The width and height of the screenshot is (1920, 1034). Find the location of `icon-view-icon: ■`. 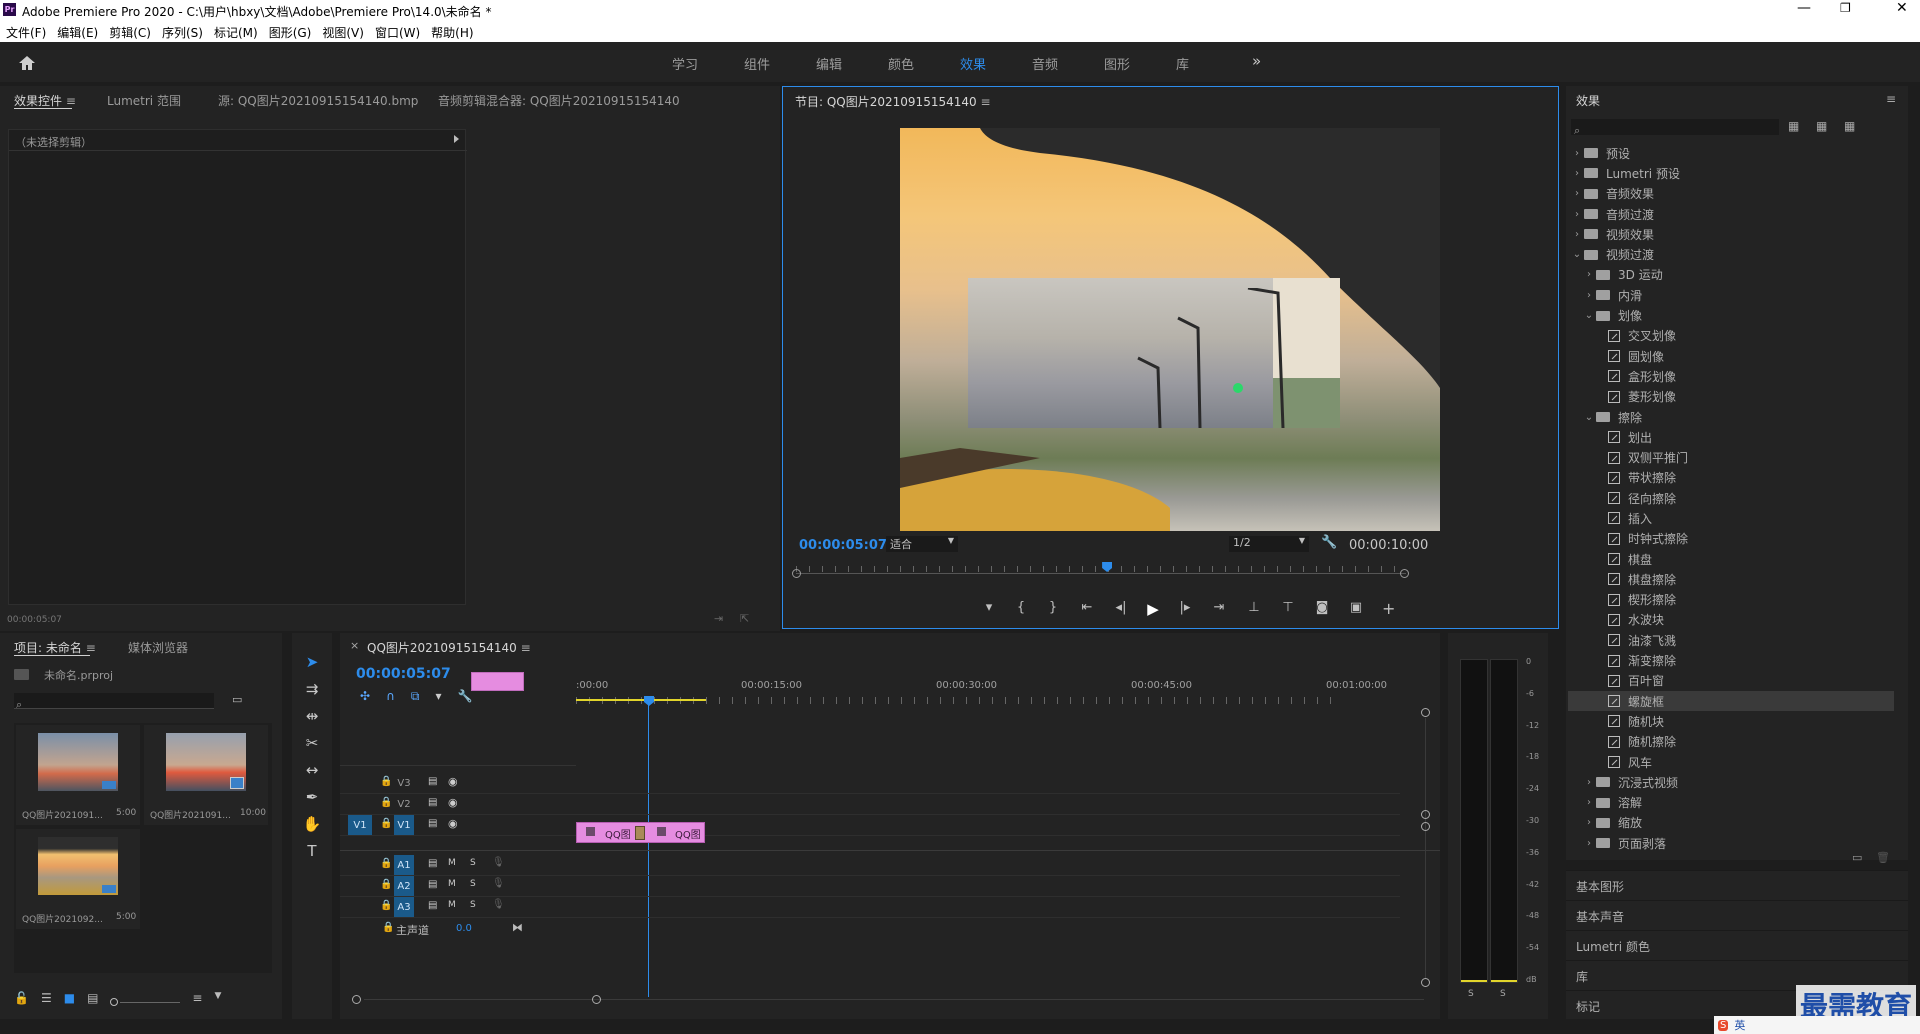

icon-view-icon: ■ is located at coordinates (69, 998).